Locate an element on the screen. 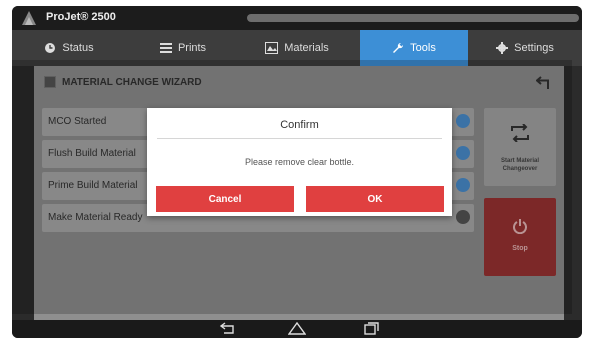 The height and width of the screenshot is (341, 593). wrench-icon is located at coordinates (398, 47).